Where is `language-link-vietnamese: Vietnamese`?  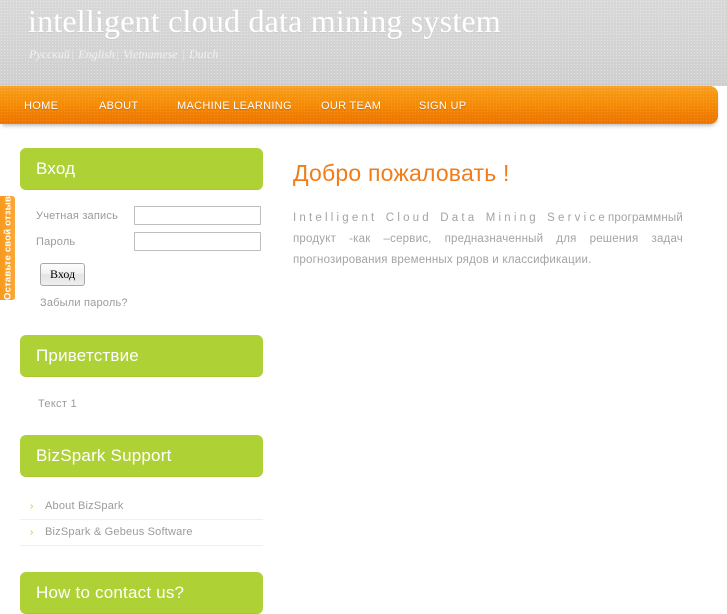
language-link-vietnamese: Vietnamese is located at coordinates (150, 54).